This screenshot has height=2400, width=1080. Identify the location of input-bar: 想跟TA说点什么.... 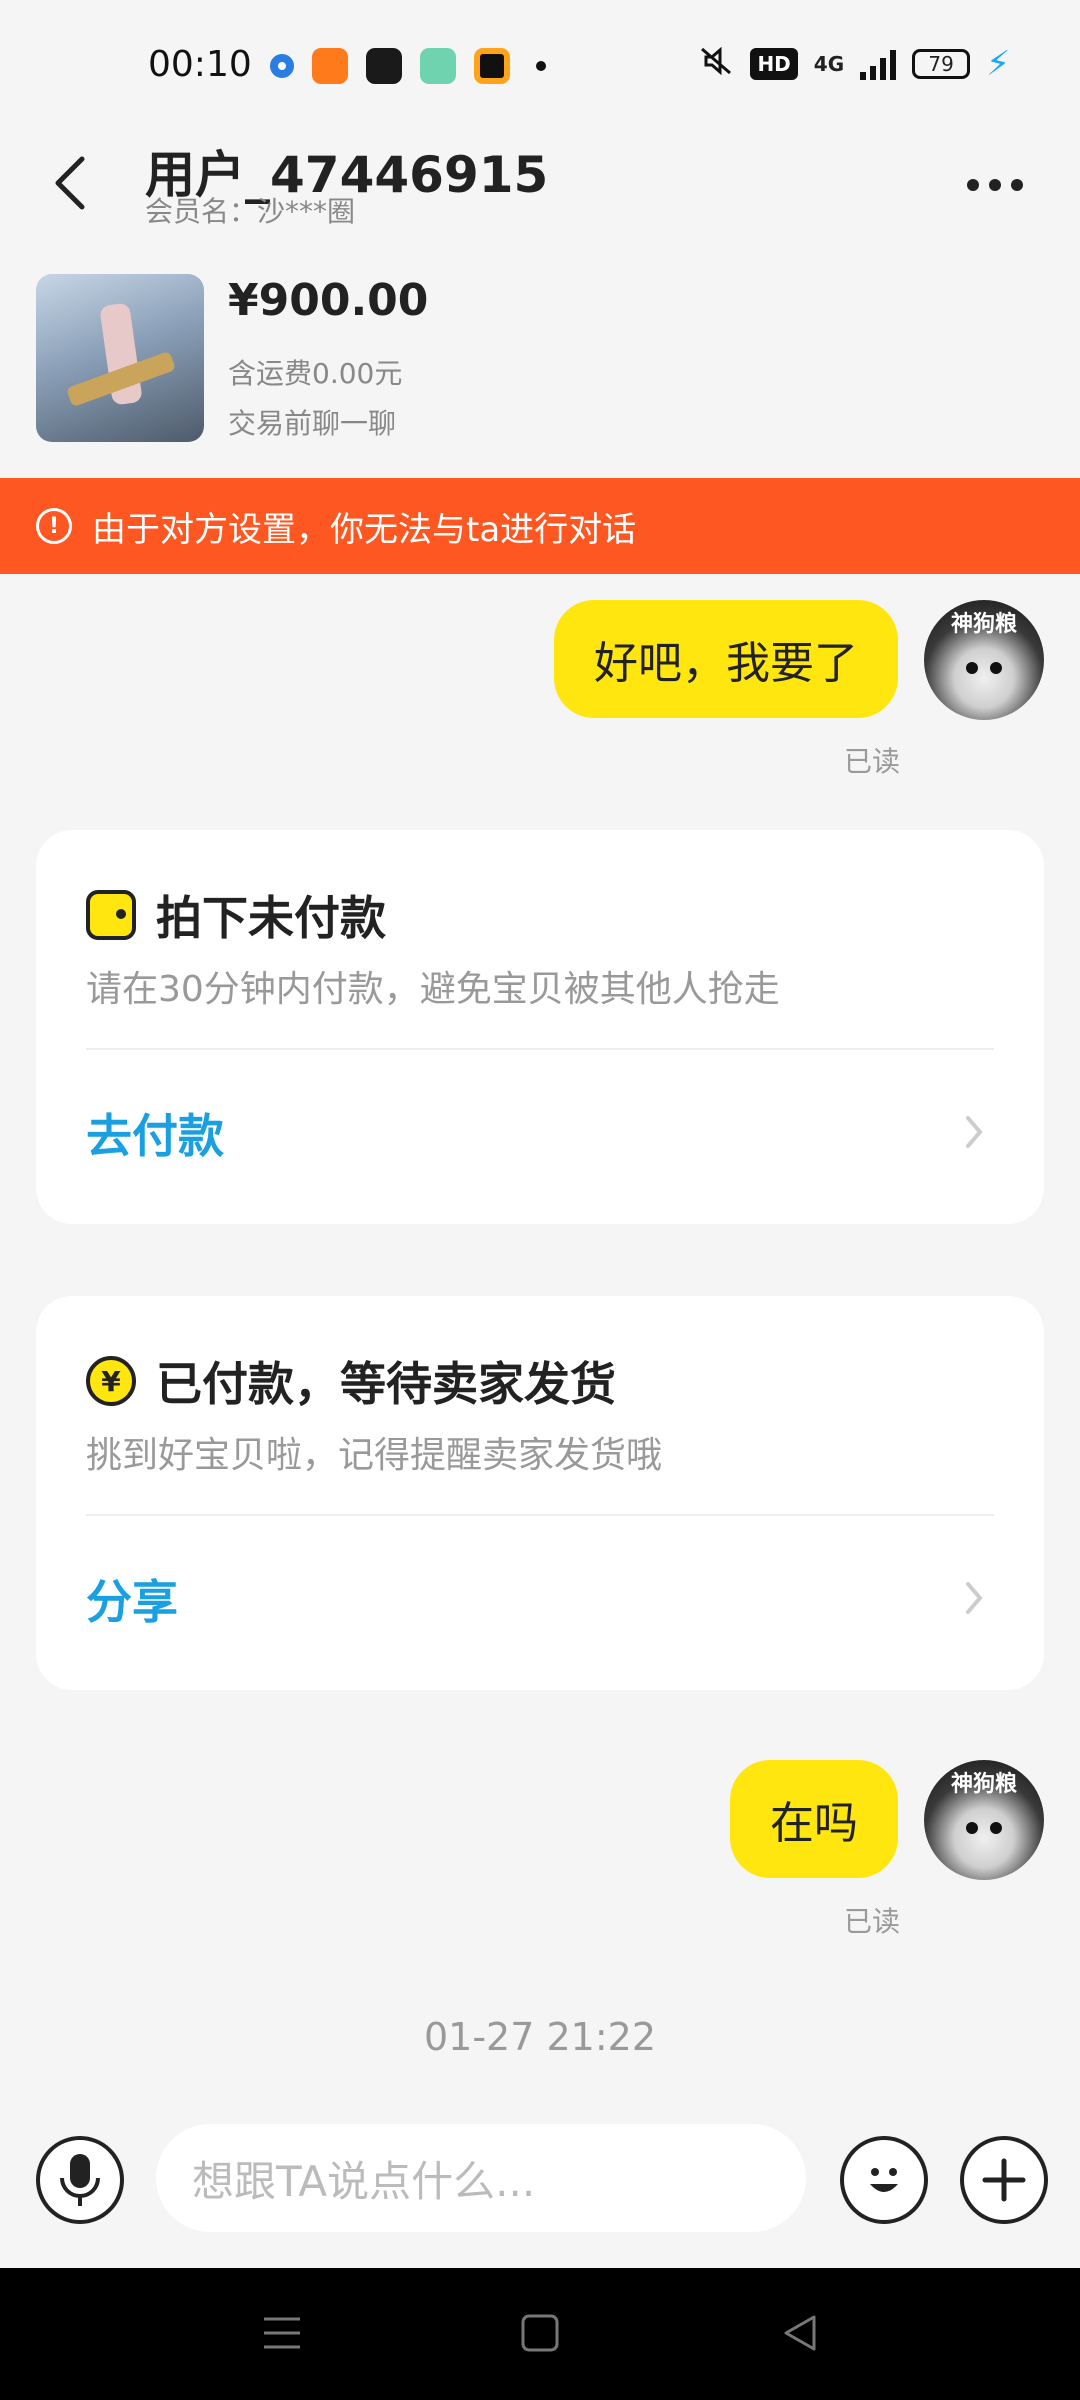
(540, 2185).